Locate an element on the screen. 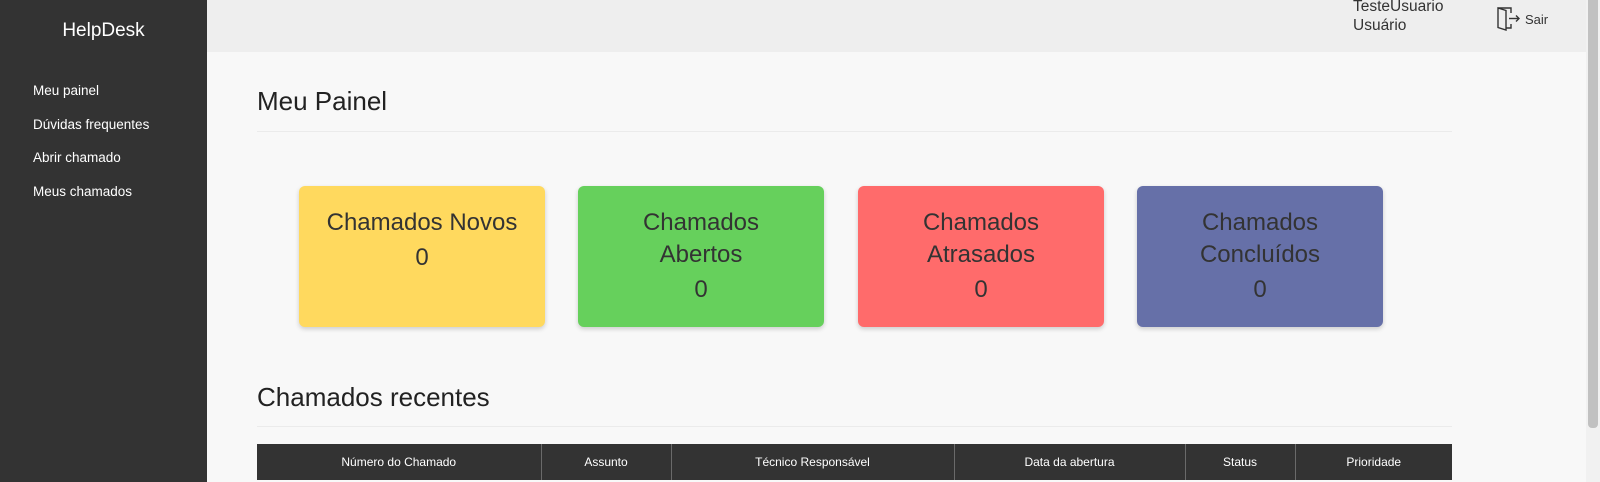 This screenshot has width=1600, height=482. col-header-data: Data da abertura is located at coordinates (1069, 462).